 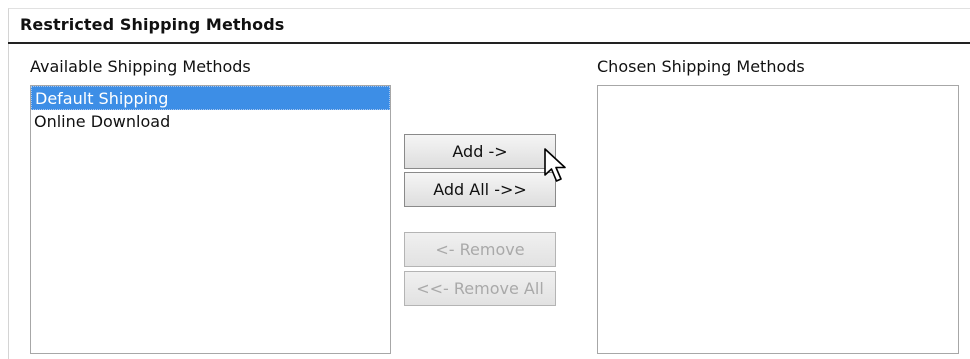 What do you see at coordinates (152, 24) in the screenshot?
I see `section-title: Restricted Shipping Methods` at bounding box center [152, 24].